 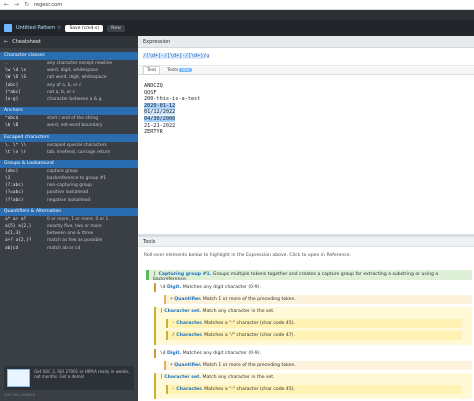 I want to click on token-desc: start / end of the string, so click(x=72, y=119).